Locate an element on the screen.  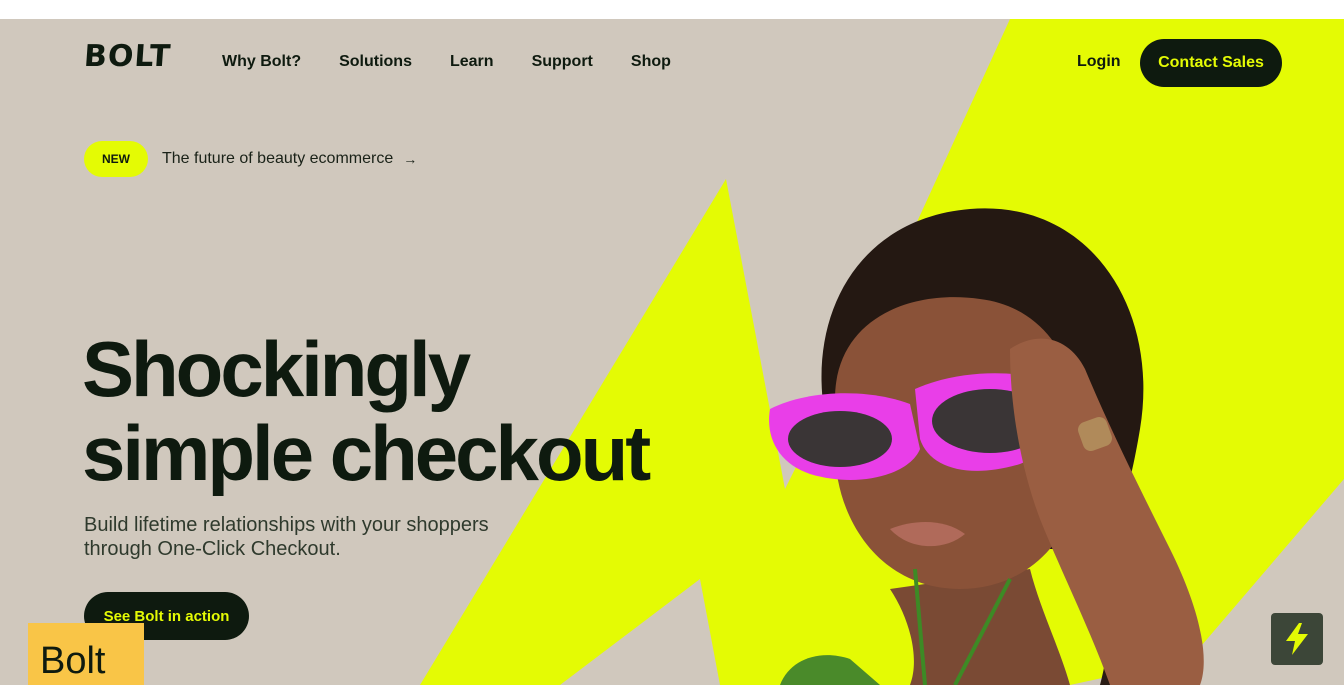
lightning-fab-button is located at coordinates (1297, 639).